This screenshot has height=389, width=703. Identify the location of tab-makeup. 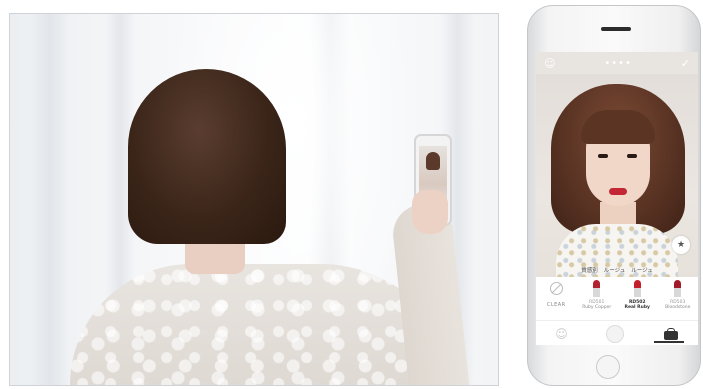
(671, 333).